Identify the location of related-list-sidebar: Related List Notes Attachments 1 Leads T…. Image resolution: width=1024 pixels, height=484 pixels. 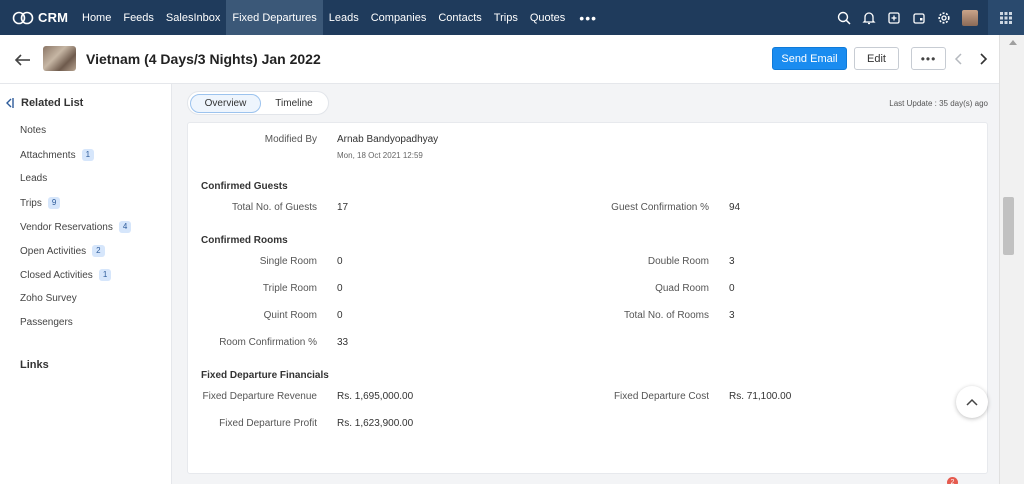
(86, 284).